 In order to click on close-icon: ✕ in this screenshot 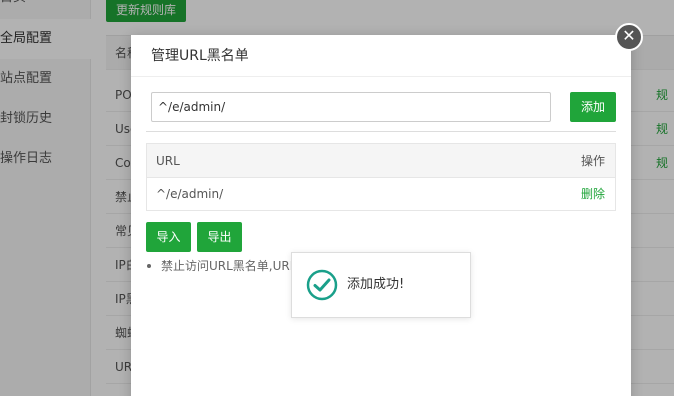, I will do `click(629, 37)`.